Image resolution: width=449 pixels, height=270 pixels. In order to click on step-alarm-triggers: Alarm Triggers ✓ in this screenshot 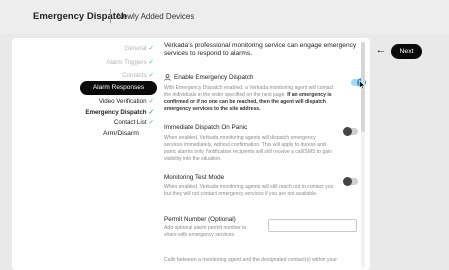, I will do `click(130, 62)`.